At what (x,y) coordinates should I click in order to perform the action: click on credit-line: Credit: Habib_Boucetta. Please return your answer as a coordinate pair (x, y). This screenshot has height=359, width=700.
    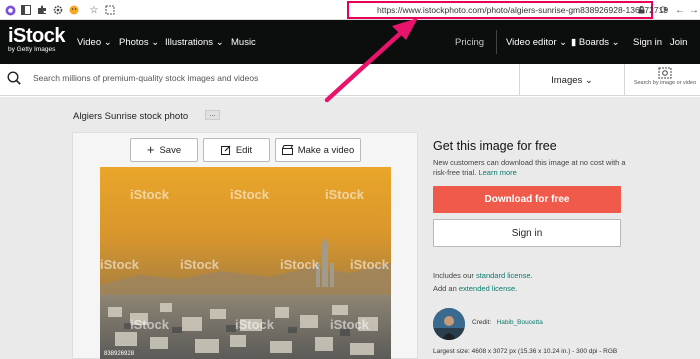
    Looking at the image, I should click on (507, 322).